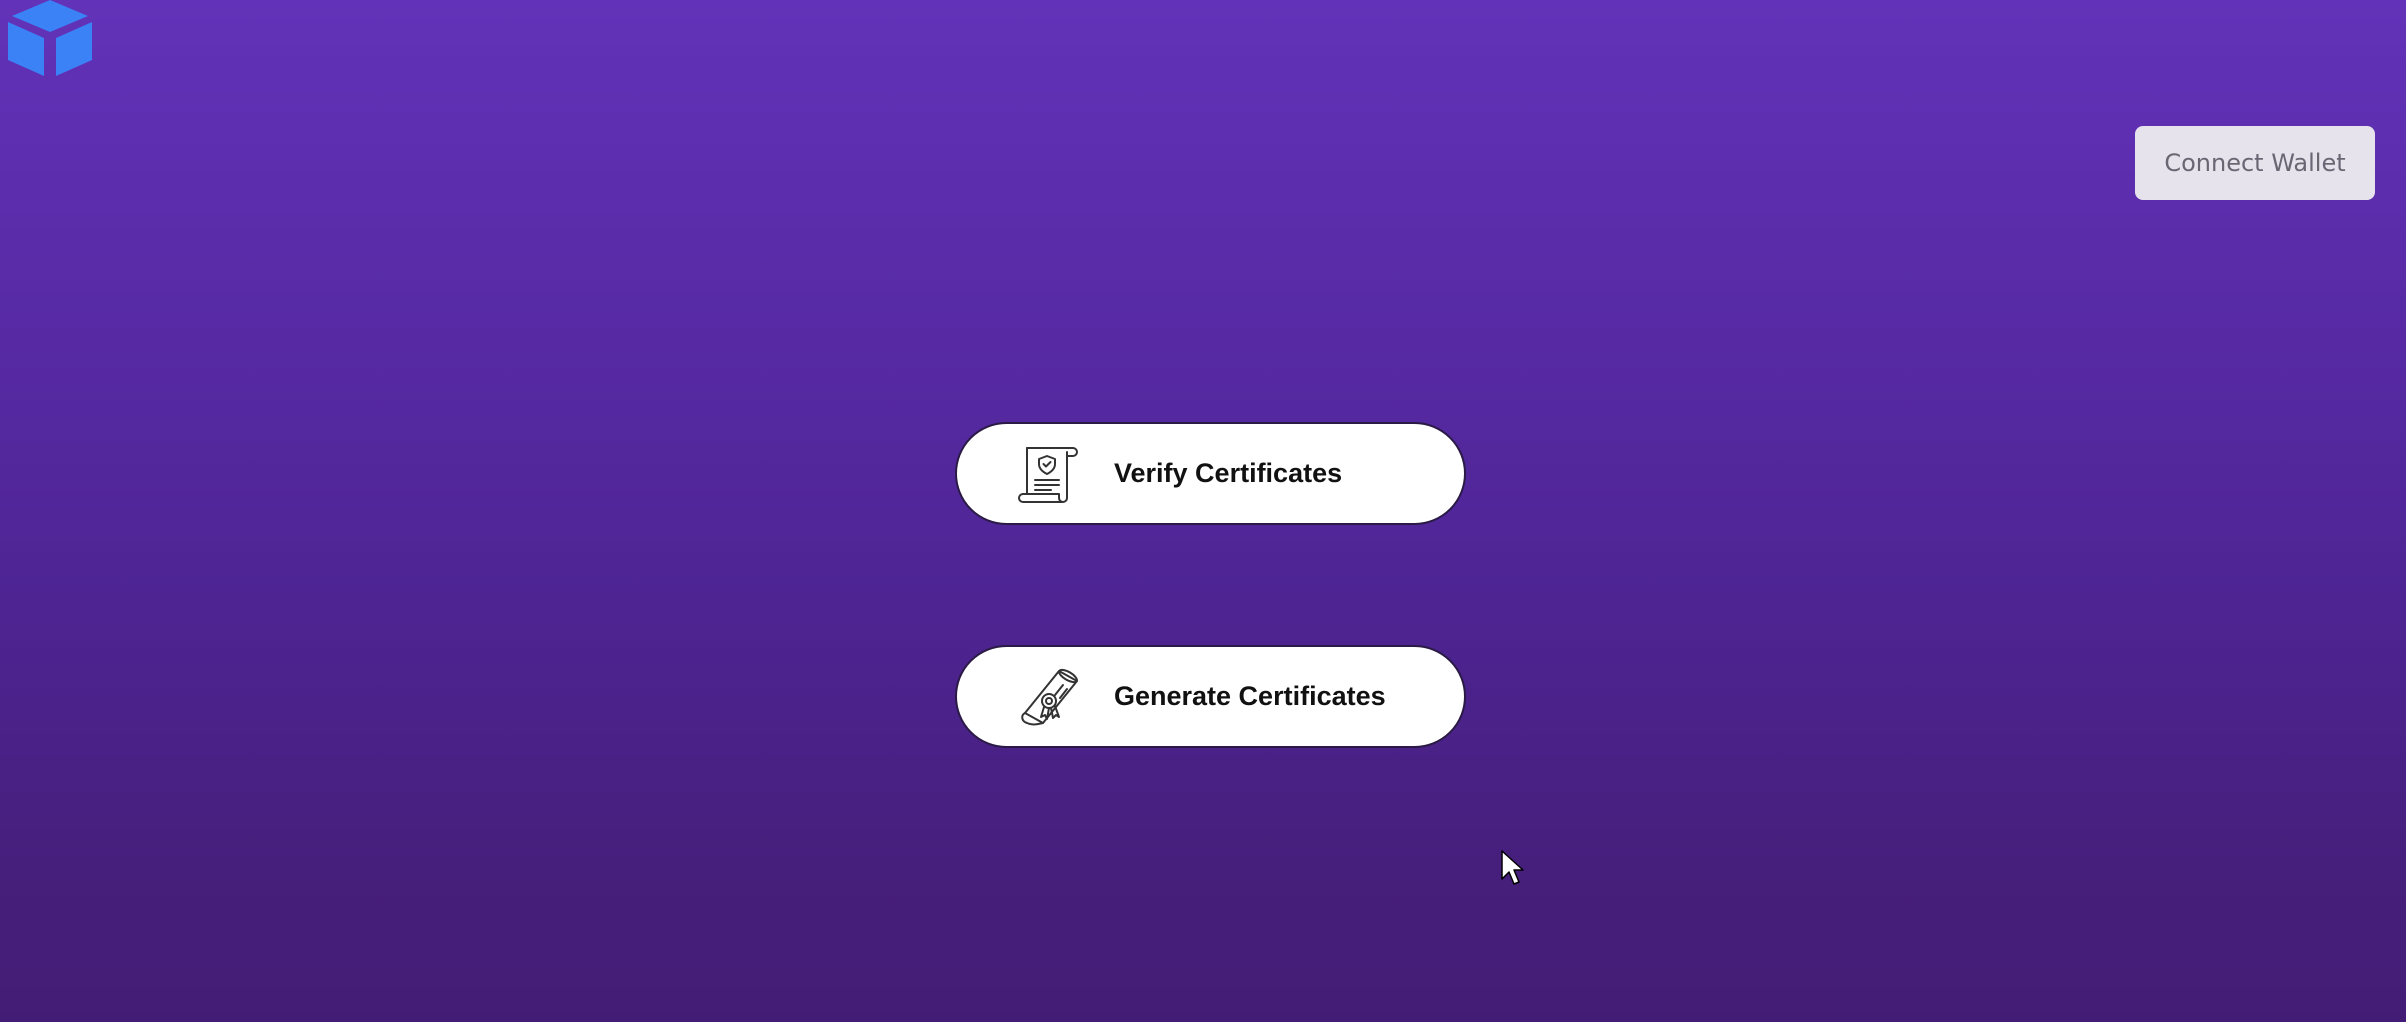  What do you see at coordinates (1512, 867) in the screenshot?
I see `mouse-cursor-icon` at bounding box center [1512, 867].